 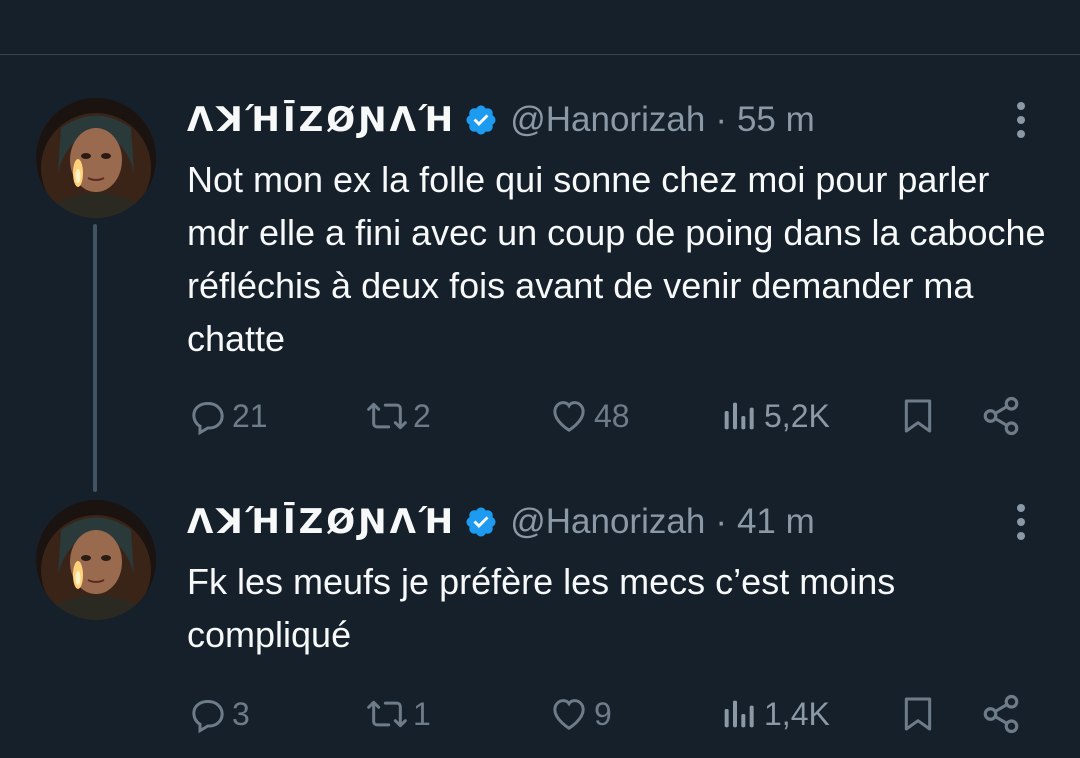 I want to click on like-count: 9, so click(x=603, y=713).